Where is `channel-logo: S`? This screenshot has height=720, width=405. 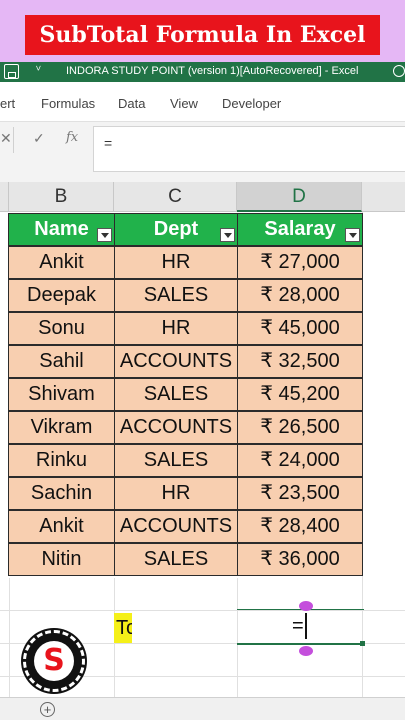 channel-logo: S is located at coordinates (54, 661).